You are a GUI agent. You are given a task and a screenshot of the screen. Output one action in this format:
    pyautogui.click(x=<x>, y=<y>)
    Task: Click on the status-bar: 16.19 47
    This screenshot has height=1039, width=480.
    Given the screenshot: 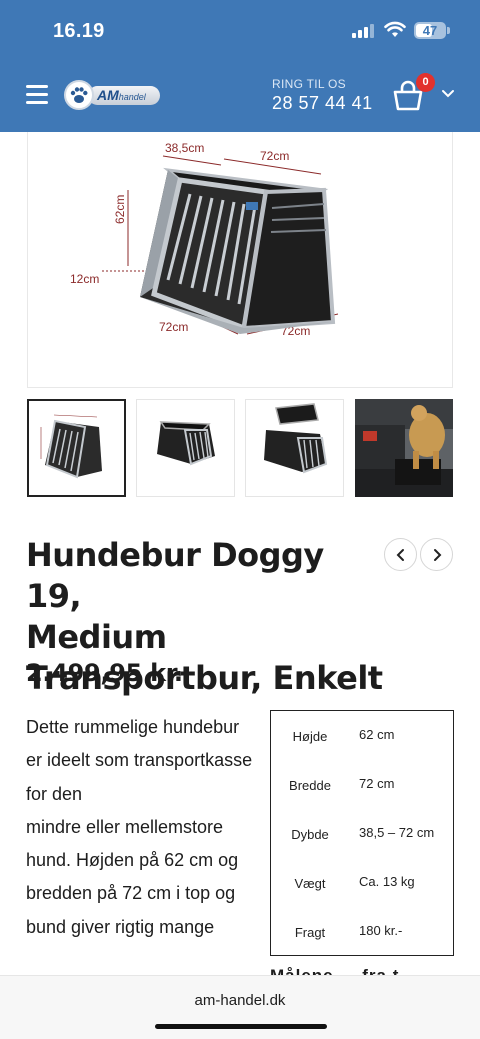 What is the action you would take?
    pyautogui.click(x=240, y=29)
    